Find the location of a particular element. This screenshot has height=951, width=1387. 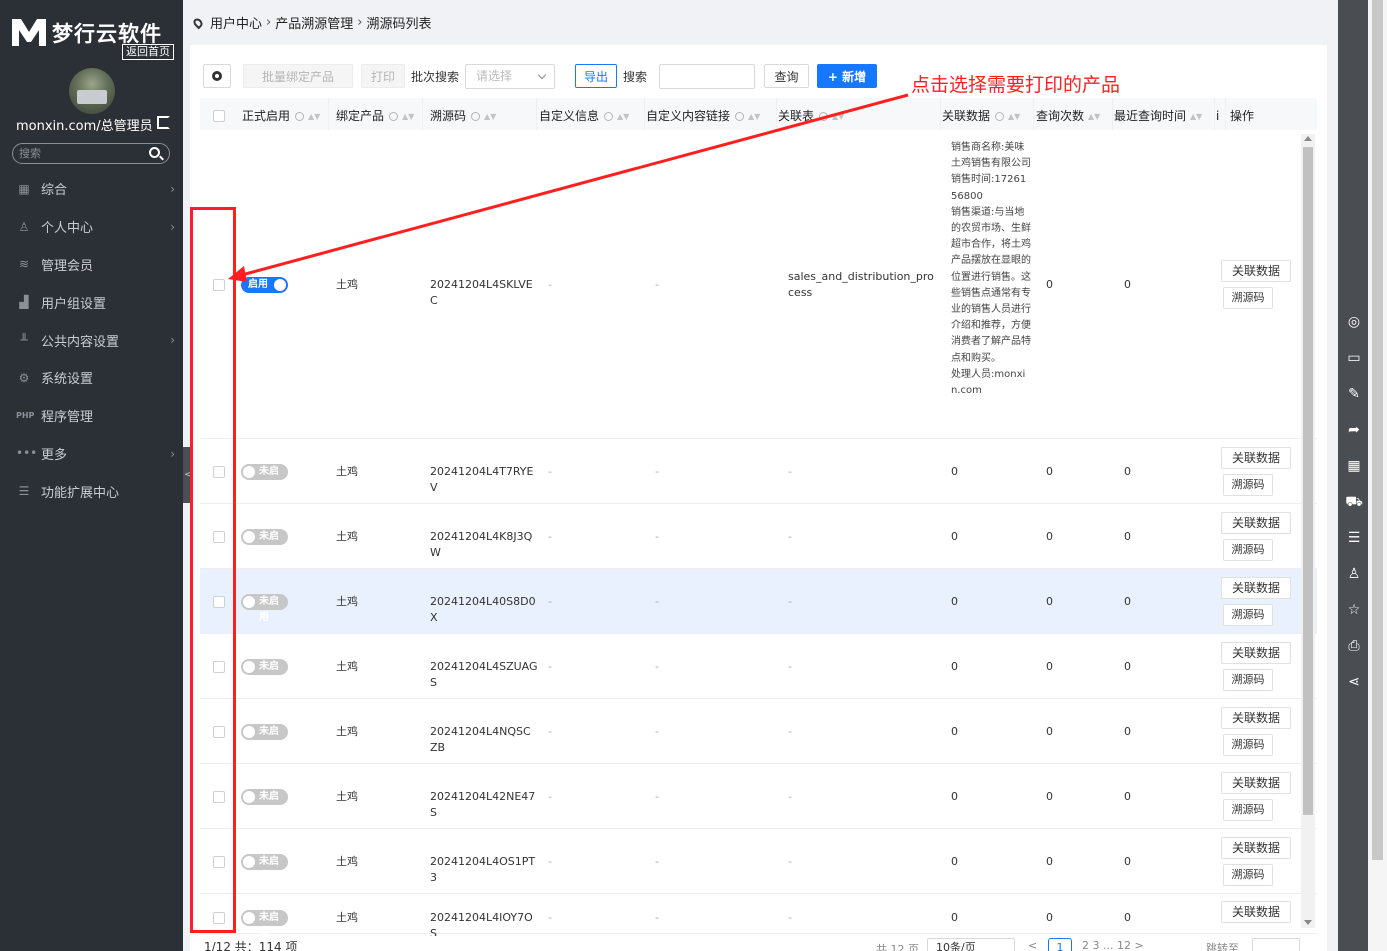

sidebar-item: ≋ 管理会员 is located at coordinates (91, 265).